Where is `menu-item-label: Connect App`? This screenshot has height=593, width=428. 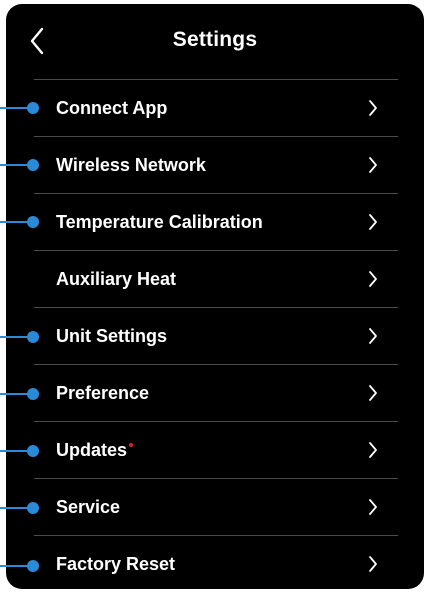
menu-item-label: Connect App is located at coordinates (112, 108).